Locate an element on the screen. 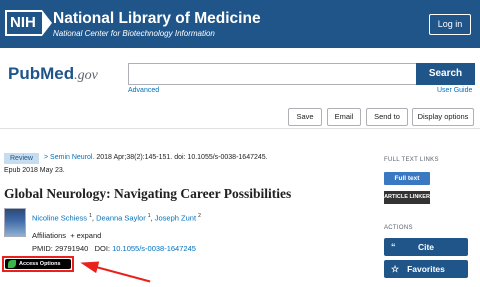  favorites-label: Favorites is located at coordinates (426, 269).